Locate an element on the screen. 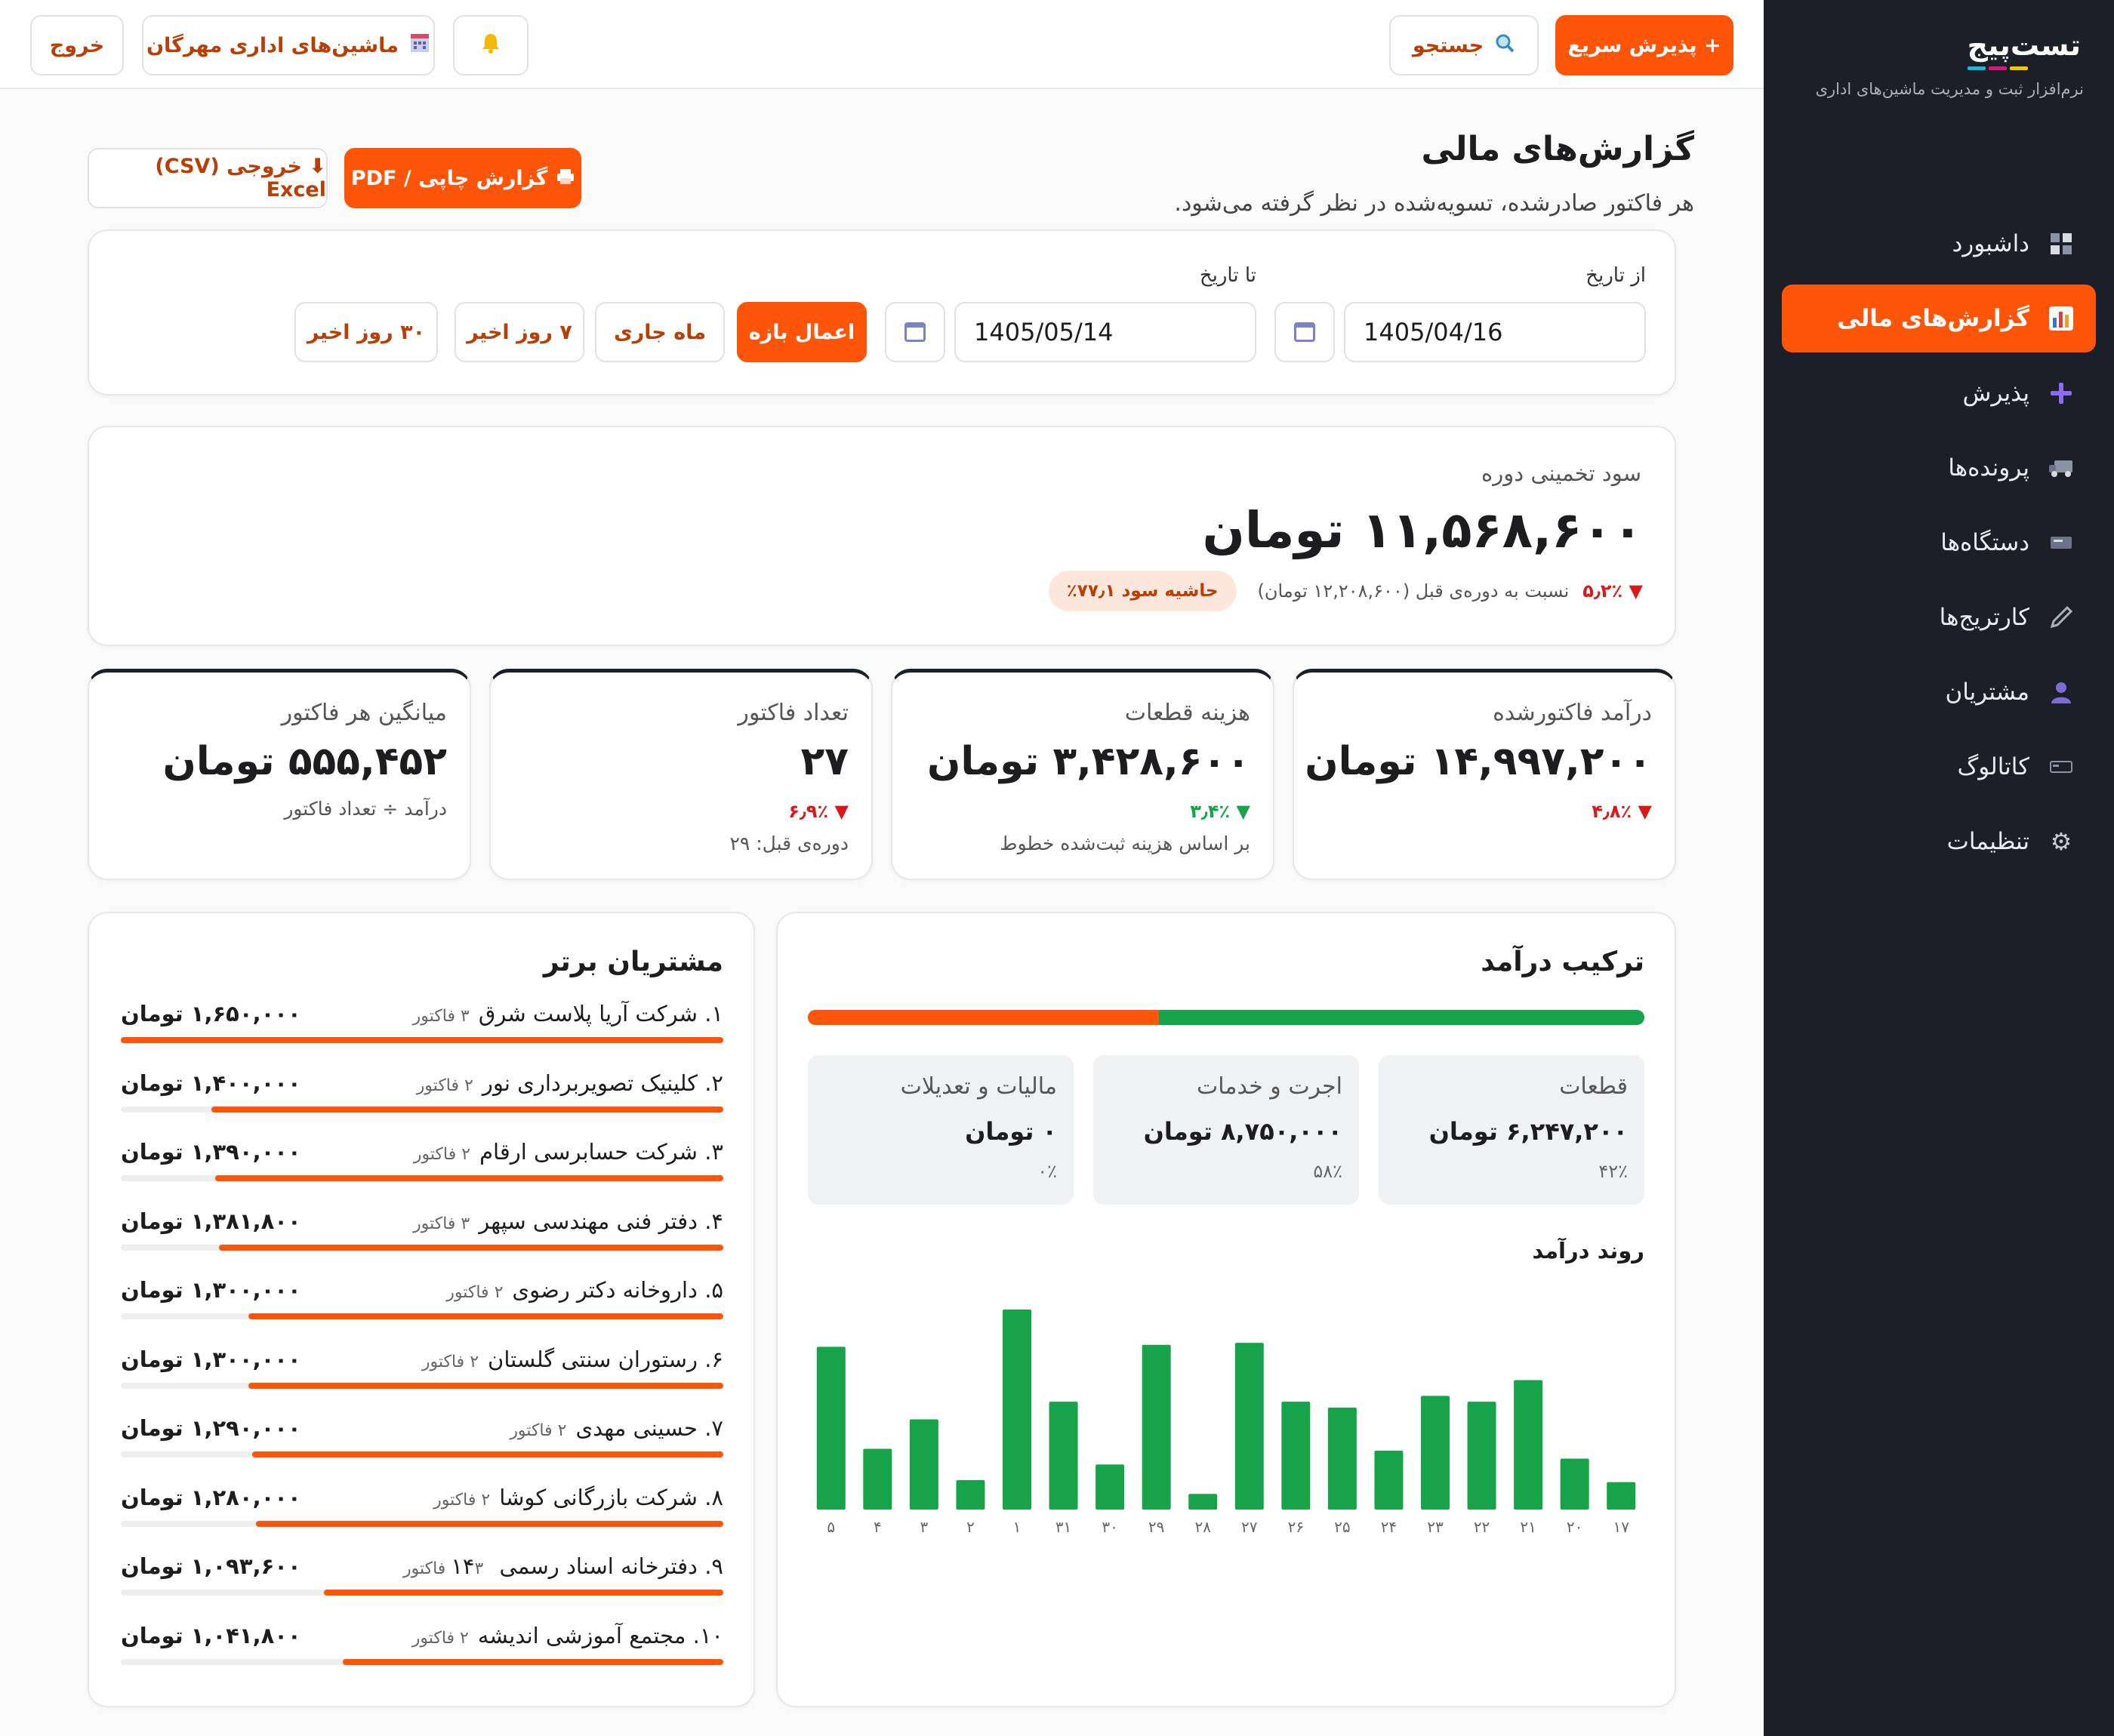 The width and height of the screenshot is (2114, 1736). from-date-input: 1405/04/16 is located at coordinates (1495, 332).